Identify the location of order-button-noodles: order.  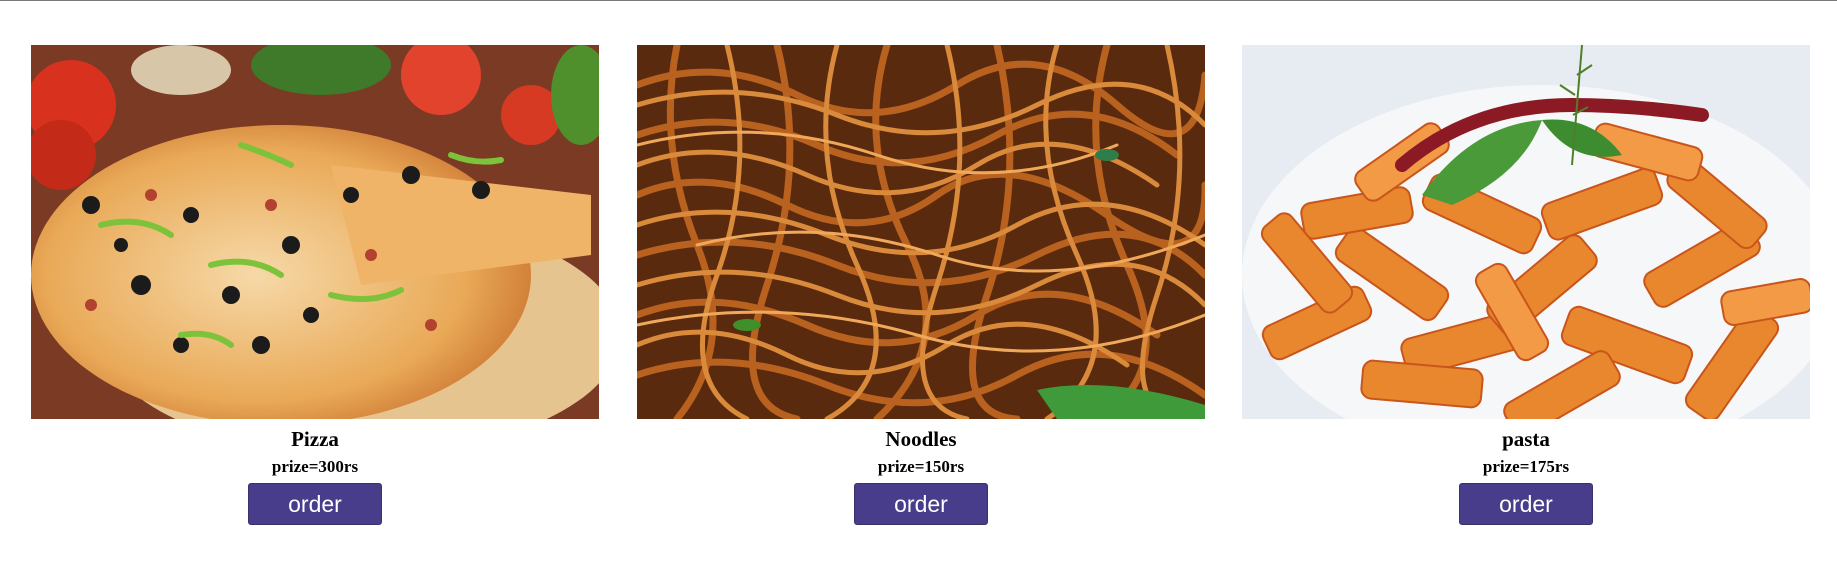
(921, 504).